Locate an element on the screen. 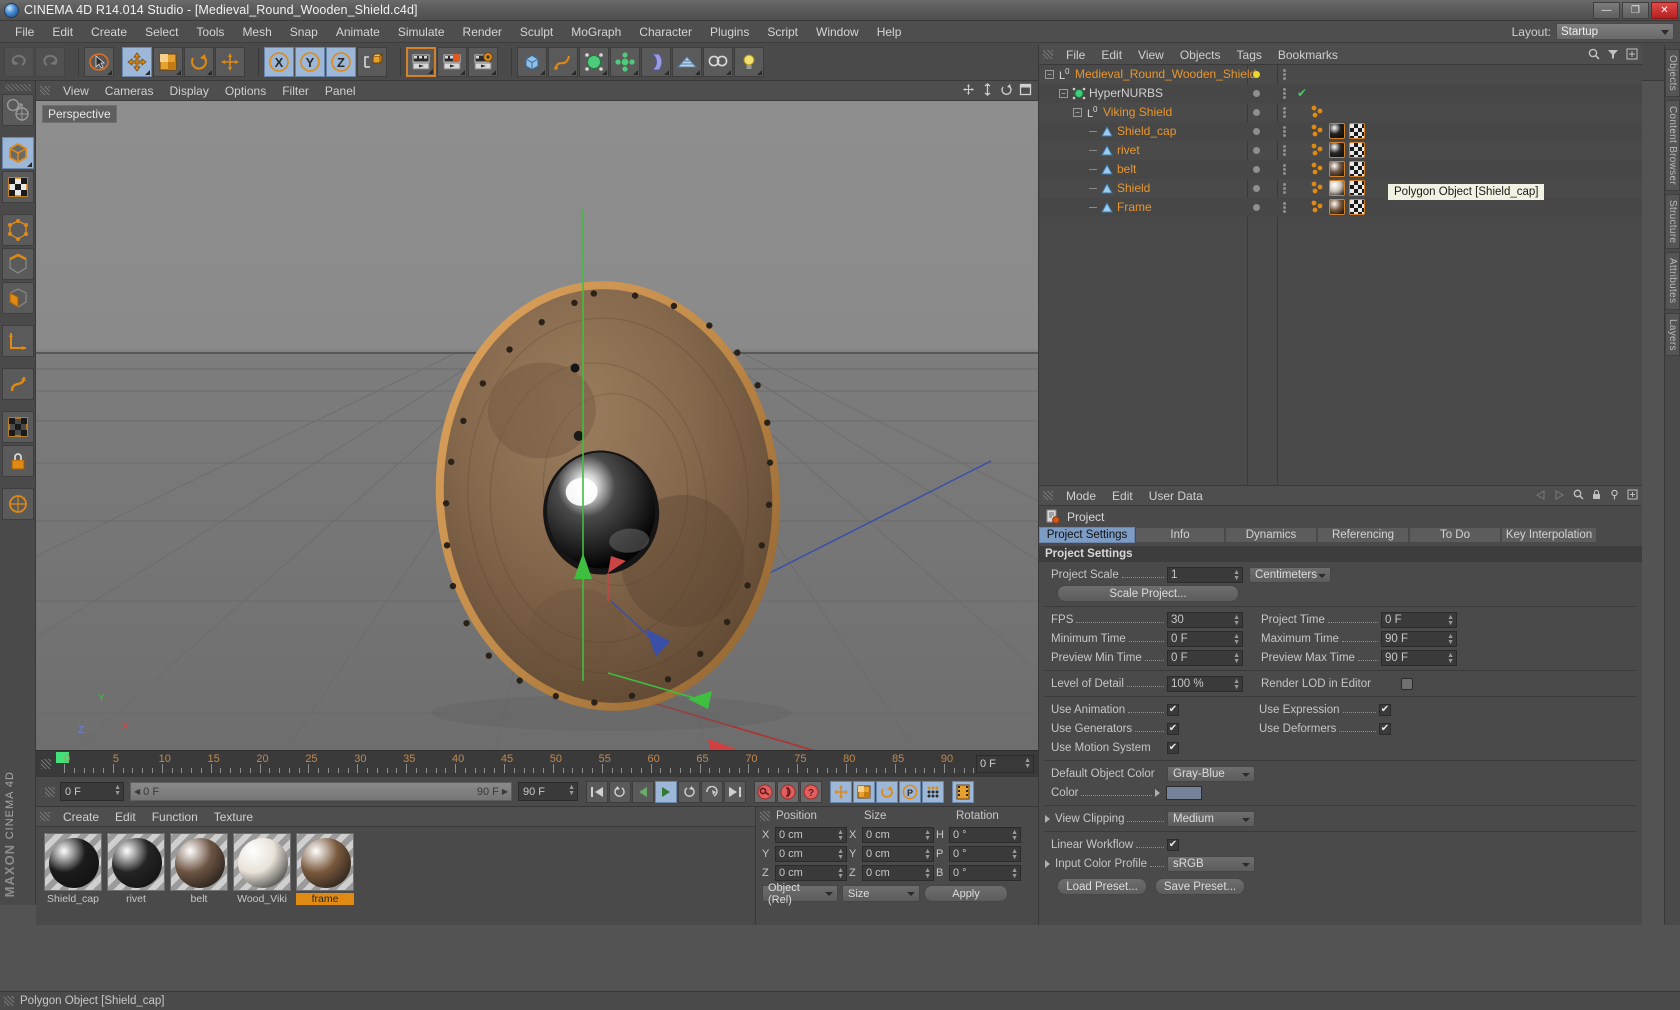 The height and width of the screenshot is (1010, 1680). lock-x-axis-button: X is located at coordinates (279, 61).